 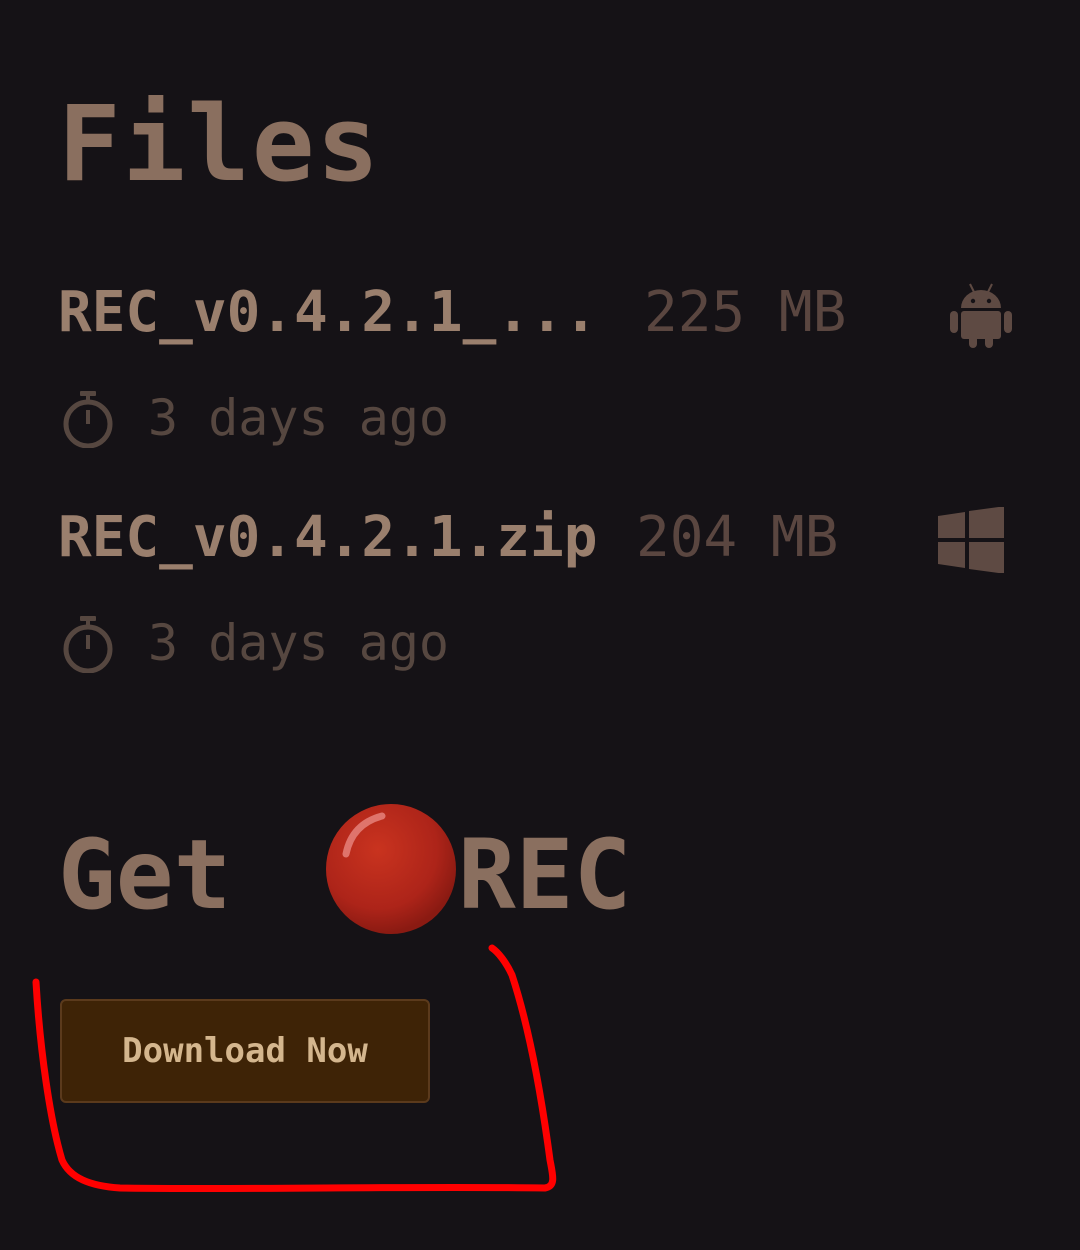 What do you see at coordinates (245, 1051) in the screenshot?
I see `download-now-button: Download Now` at bounding box center [245, 1051].